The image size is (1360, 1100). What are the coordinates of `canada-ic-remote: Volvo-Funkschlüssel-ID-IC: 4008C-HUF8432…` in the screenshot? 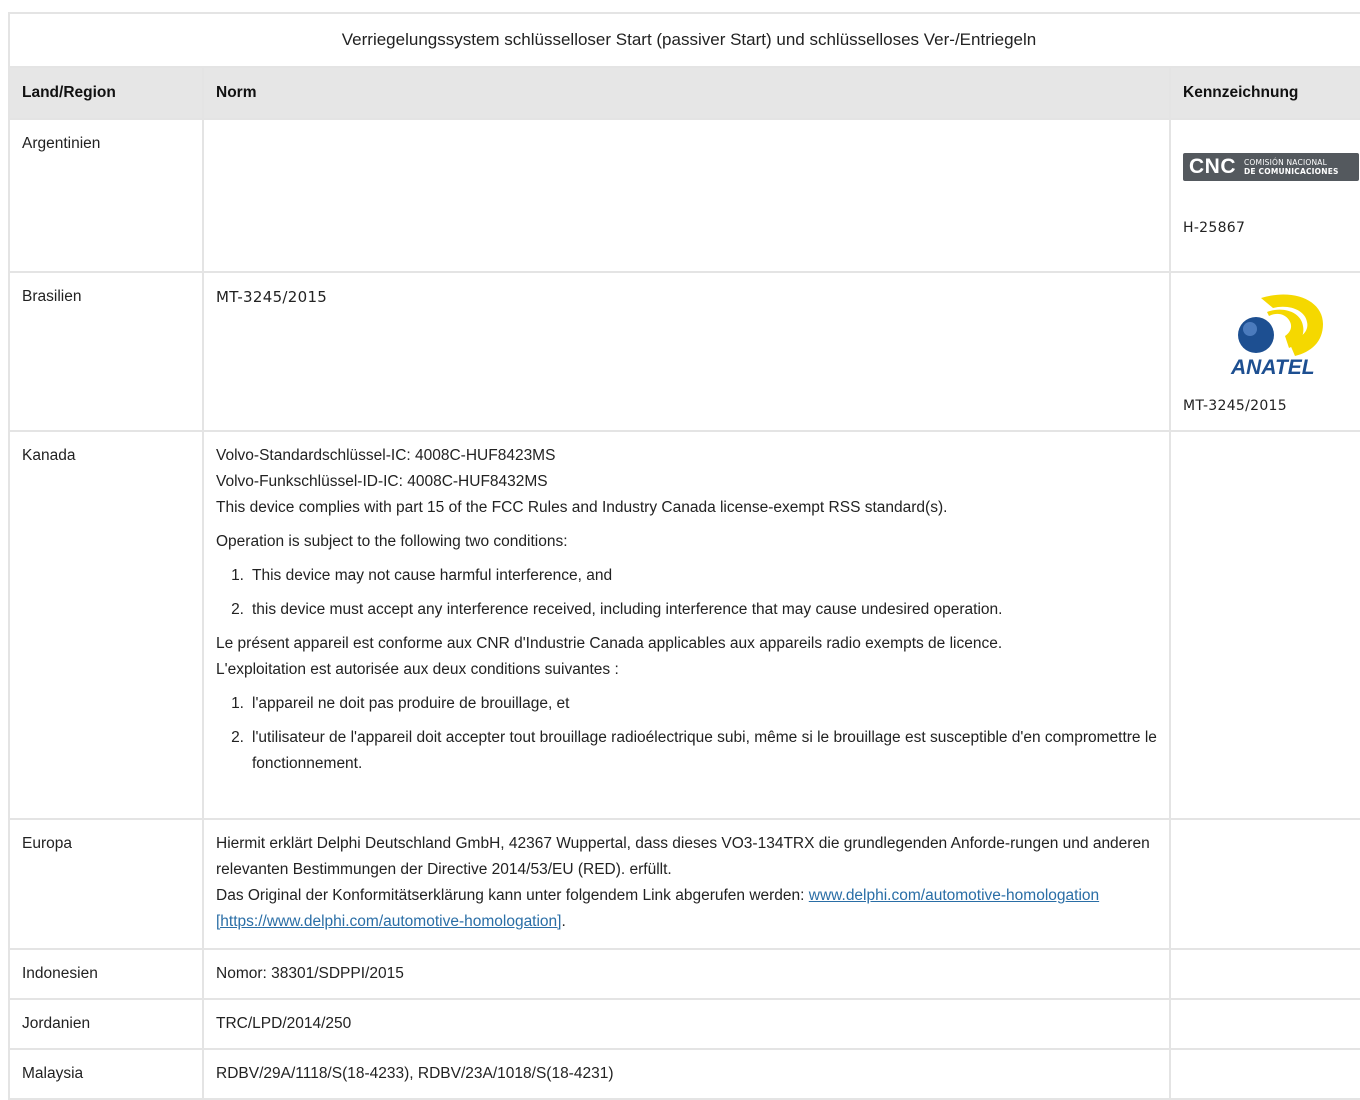 It's located at (382, 481).